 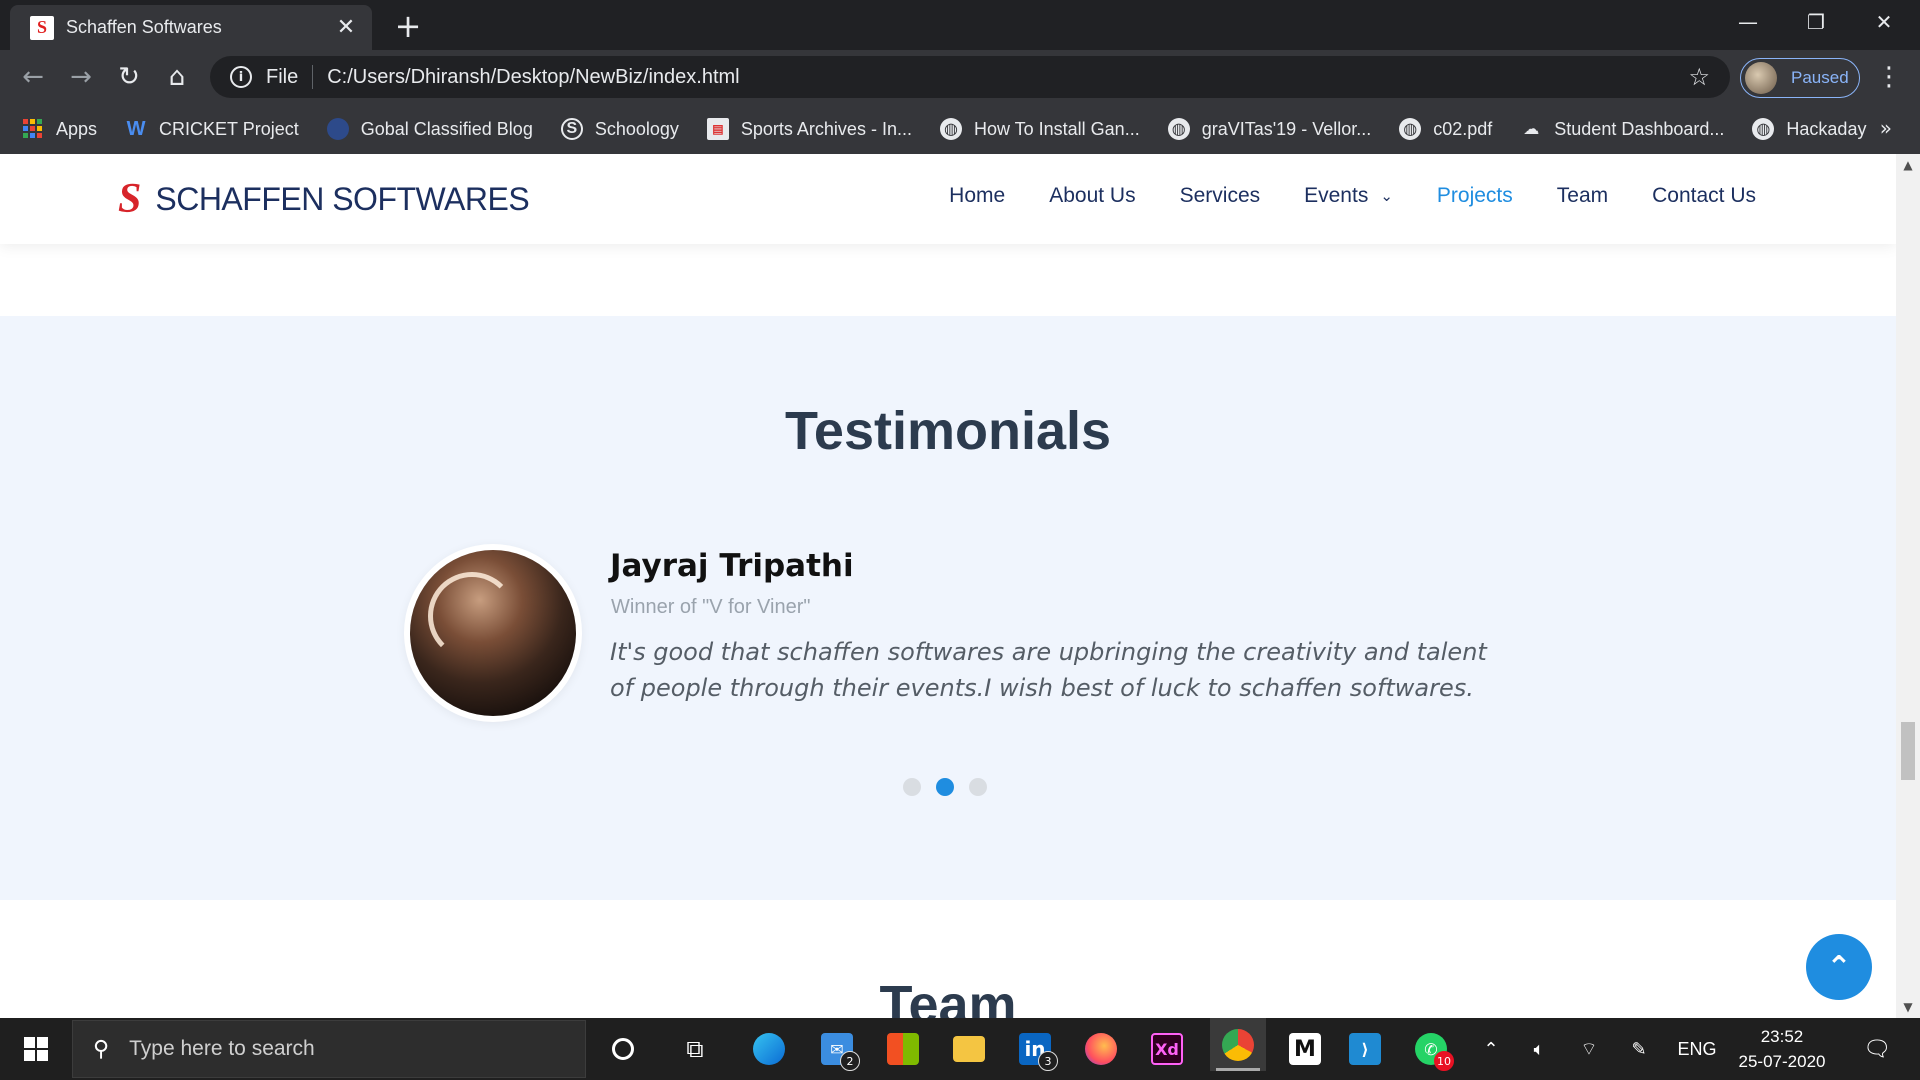 What do you see at coordinates (769, 1049) in the screenshot?
I see `edge-icon` at bounding box center [769, 1049].